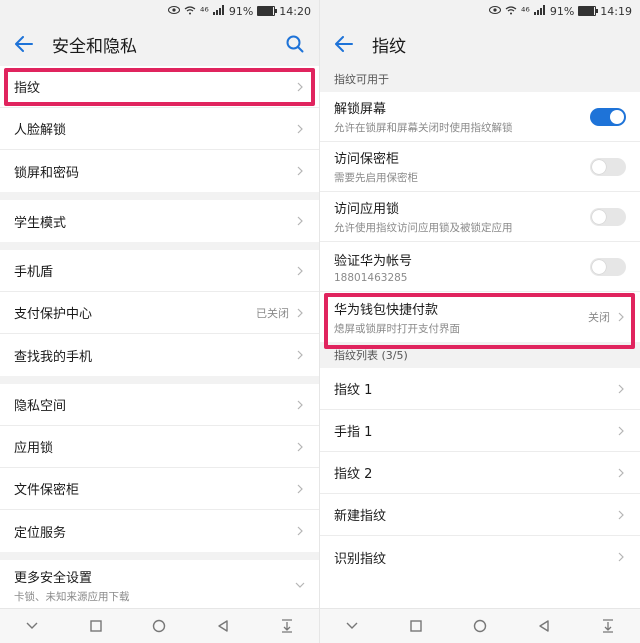  What do you see at coordinates (159, 221) in the screenshot?
I see `settings-item-student-mode: 学生模式` at bounding box center [159, 221].